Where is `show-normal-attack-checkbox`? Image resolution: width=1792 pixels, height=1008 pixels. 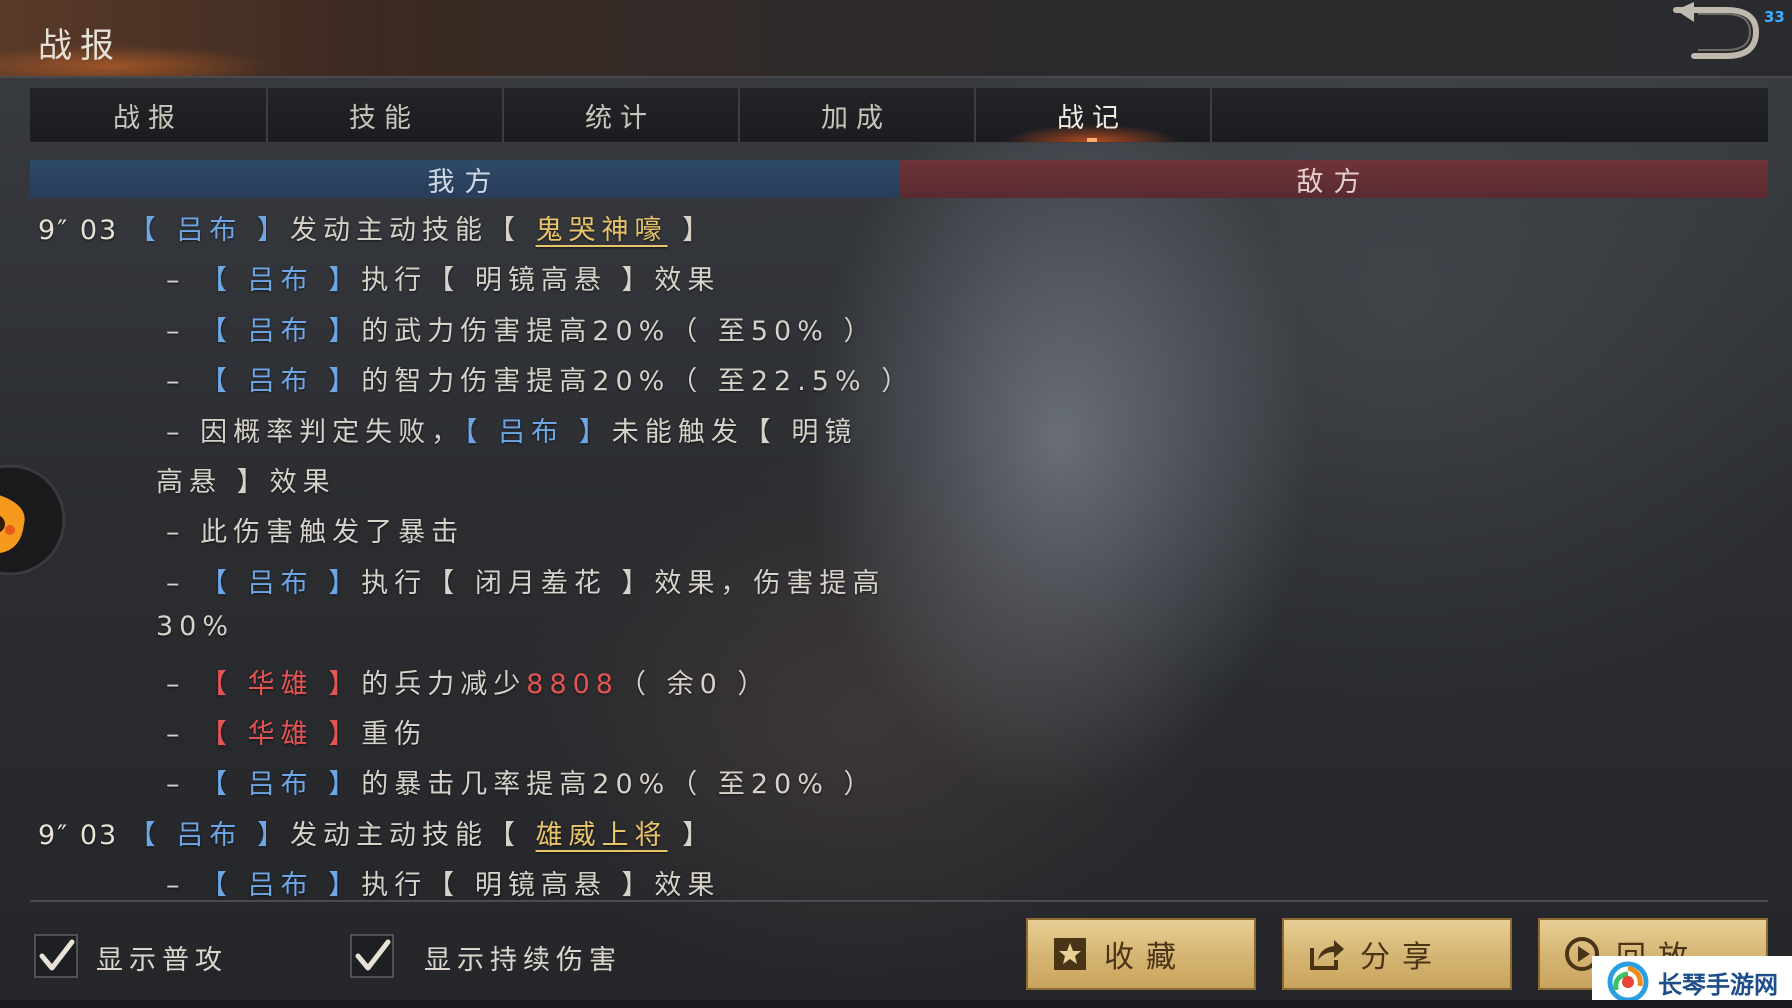
show-normal-attack-checkbox is located at coordinates (56, 956).